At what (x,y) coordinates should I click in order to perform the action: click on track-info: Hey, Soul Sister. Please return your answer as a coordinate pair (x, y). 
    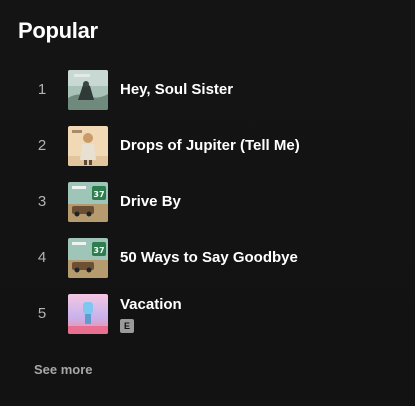
    Looking at the image, I should click on (176, 90).